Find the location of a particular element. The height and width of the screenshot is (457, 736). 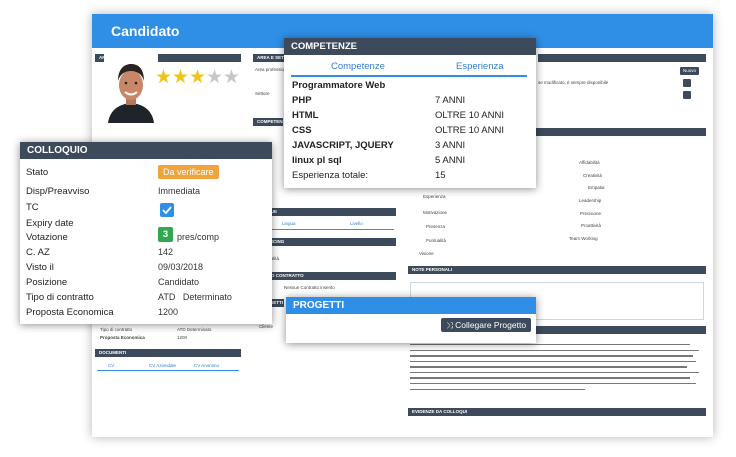

stato-contratto-header: STATO CONTRATTO is located at coordinates (326, 276).